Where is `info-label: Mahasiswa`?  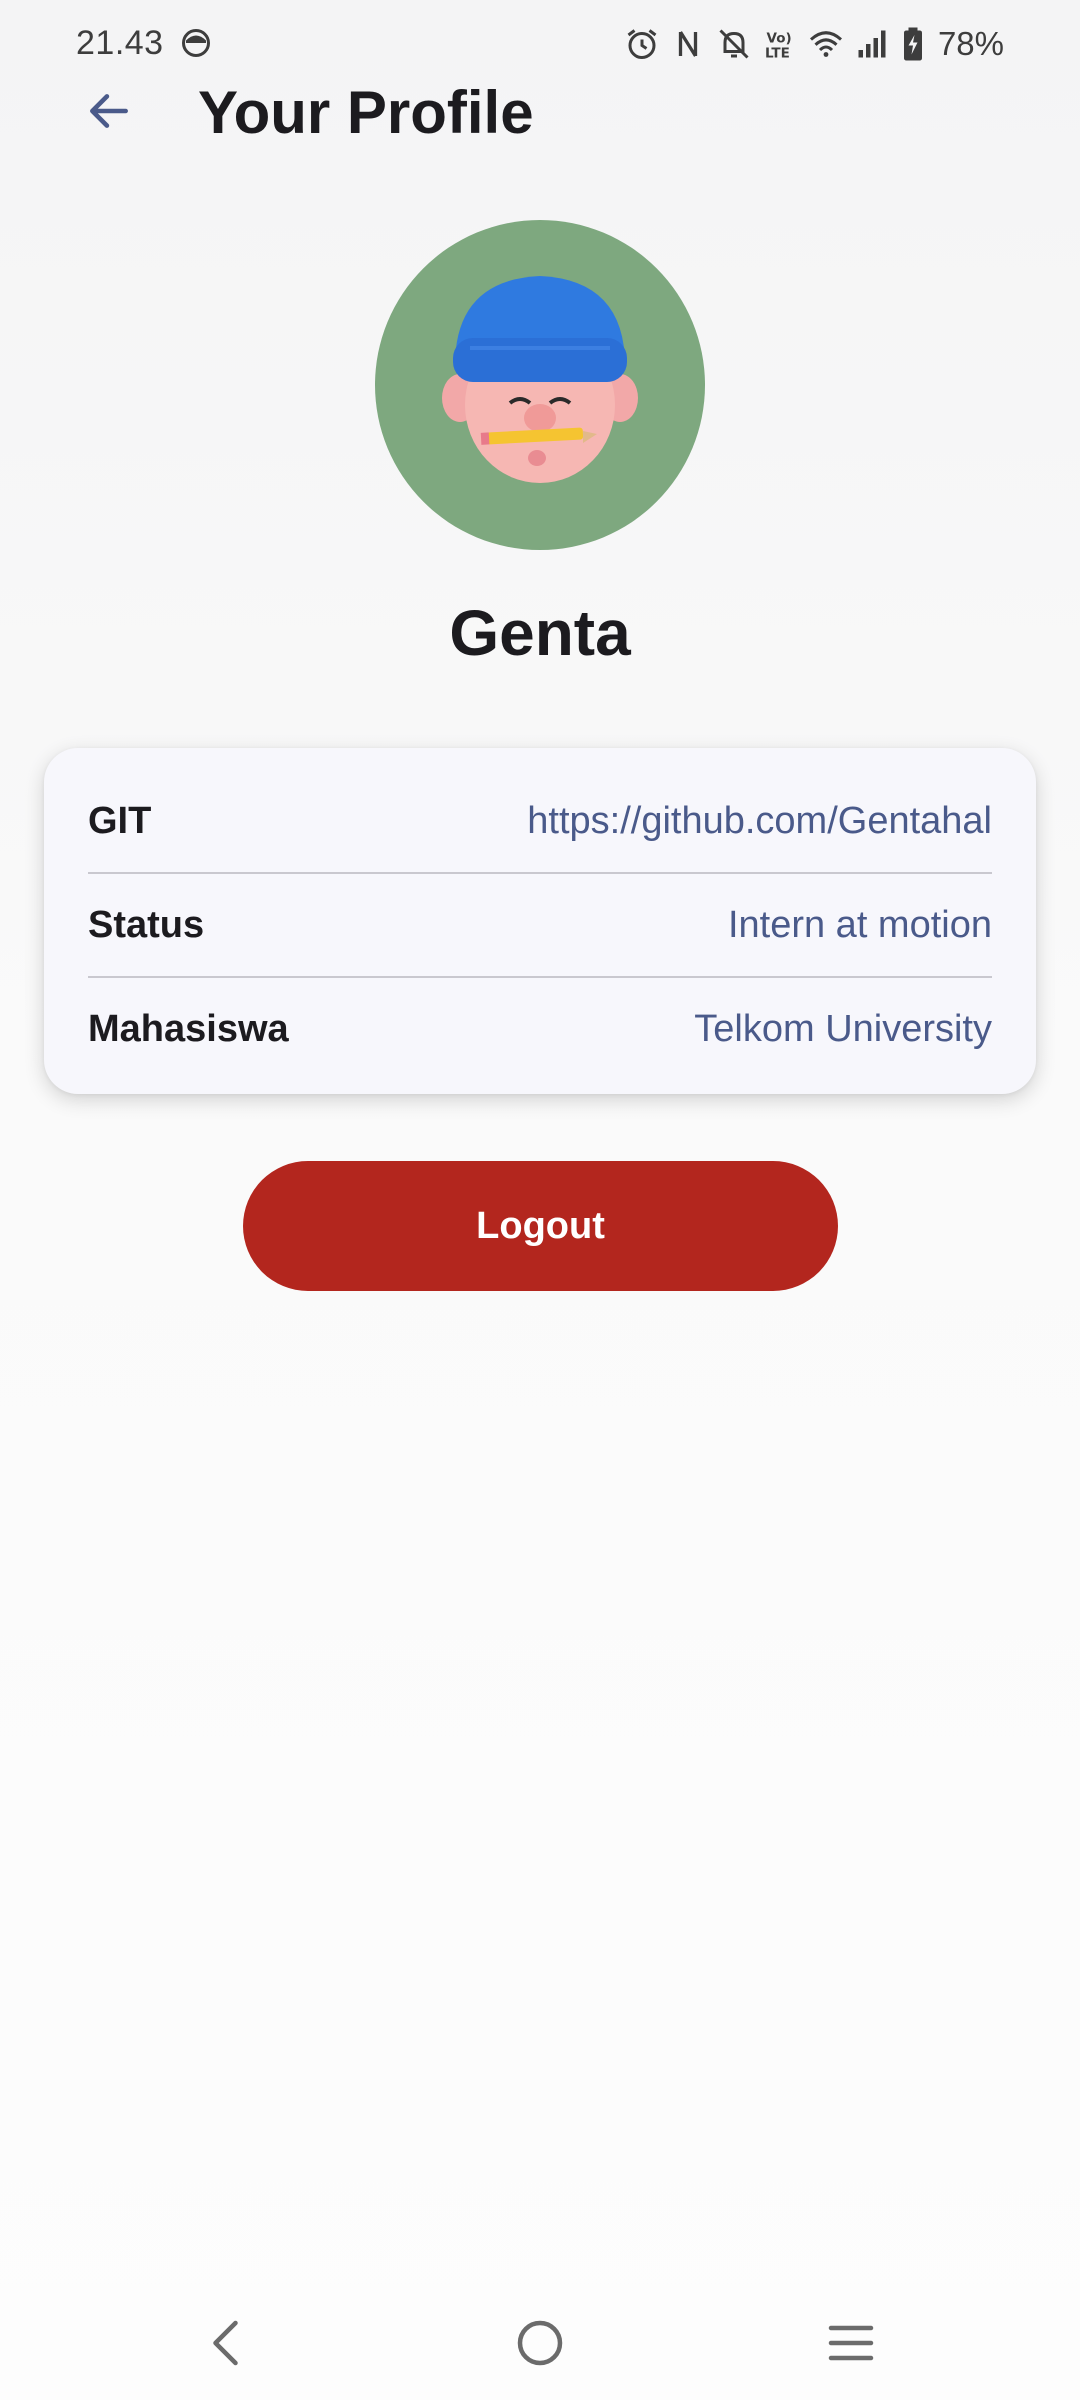 info-label: Mahasiswa is located at coordinates (188, 1028).